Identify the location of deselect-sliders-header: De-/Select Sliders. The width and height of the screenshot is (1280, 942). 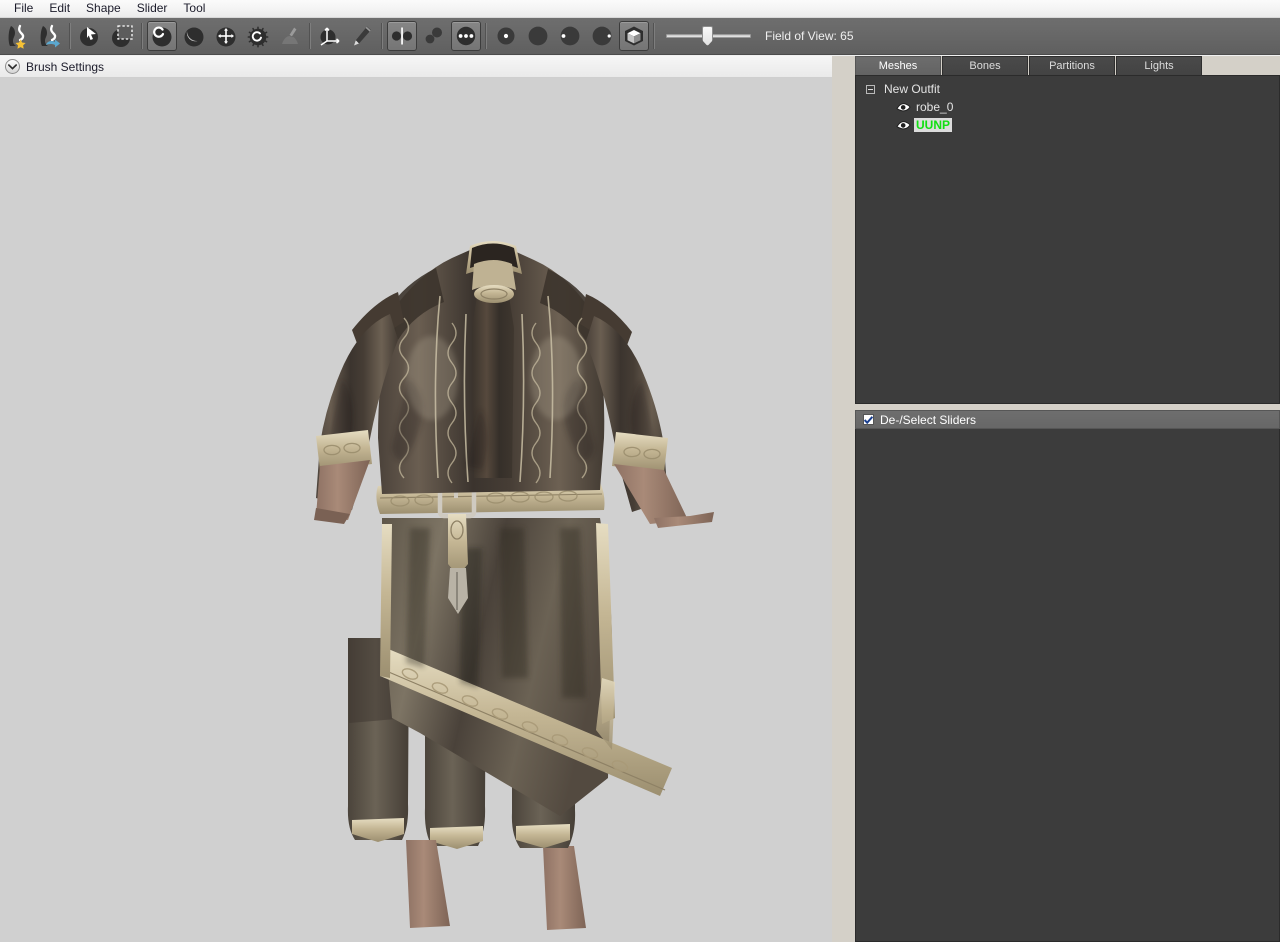
(1067, 419).